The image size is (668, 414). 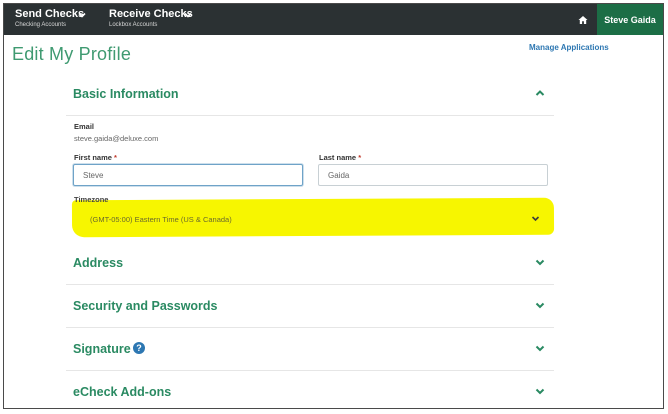 What do you see at coordinates (84, 126) in the screenshot?
I see `email-label: Email` at bounding box center [84, 126].